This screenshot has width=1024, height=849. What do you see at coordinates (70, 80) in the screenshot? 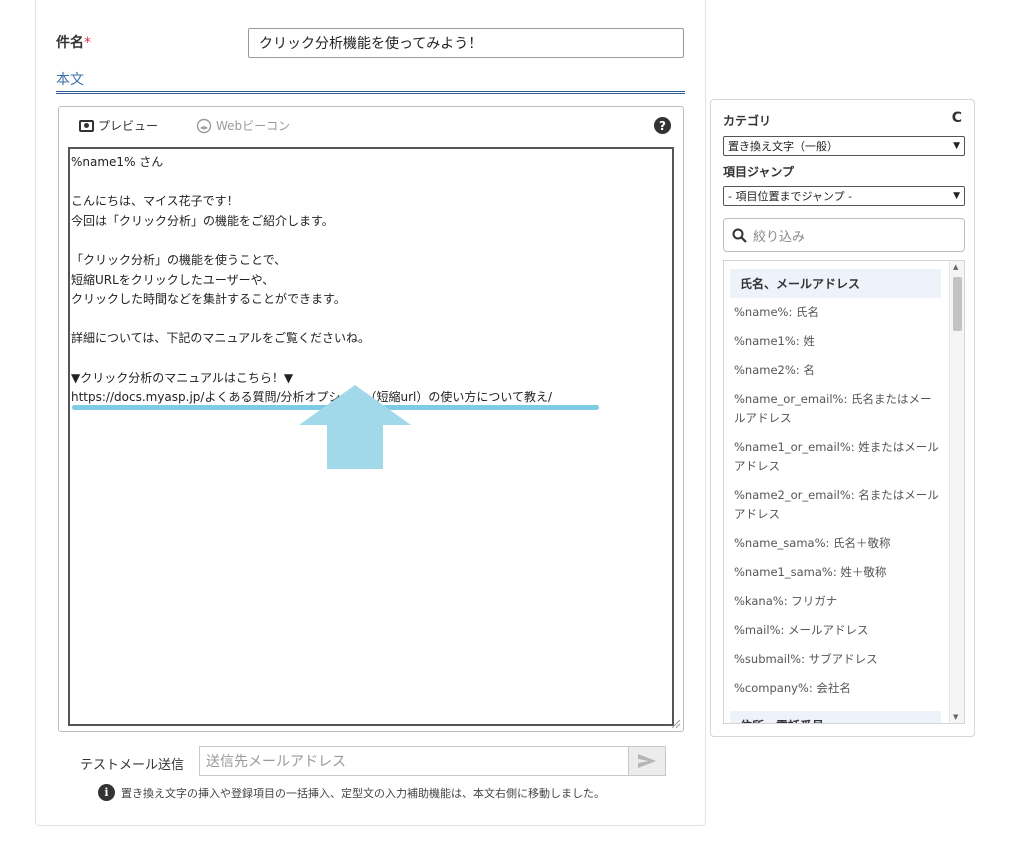
I see `body-section-label: 本文` at bounding box center [70, 80].